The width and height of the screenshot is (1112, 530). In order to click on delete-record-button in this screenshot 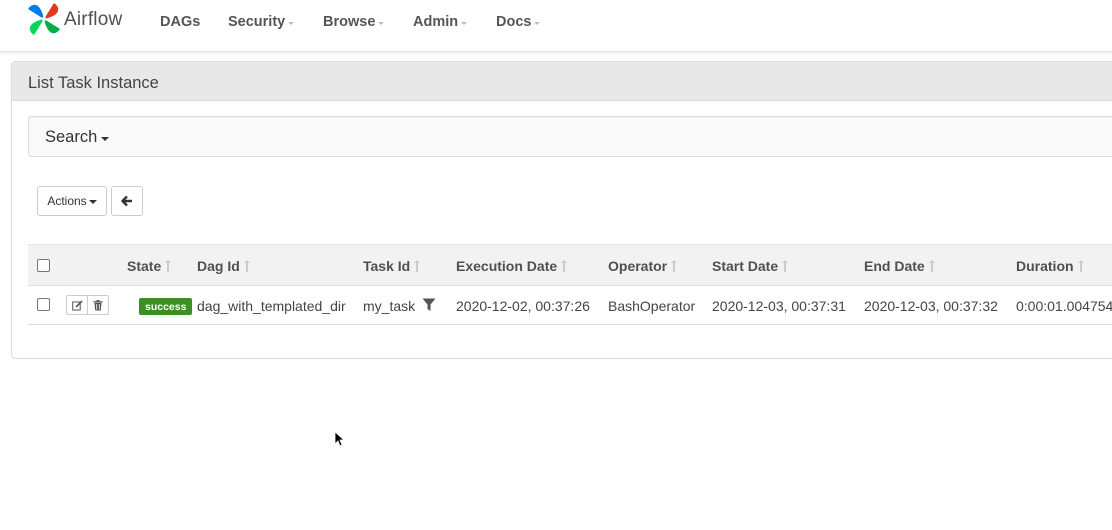, I will do `click(98, 305)`.